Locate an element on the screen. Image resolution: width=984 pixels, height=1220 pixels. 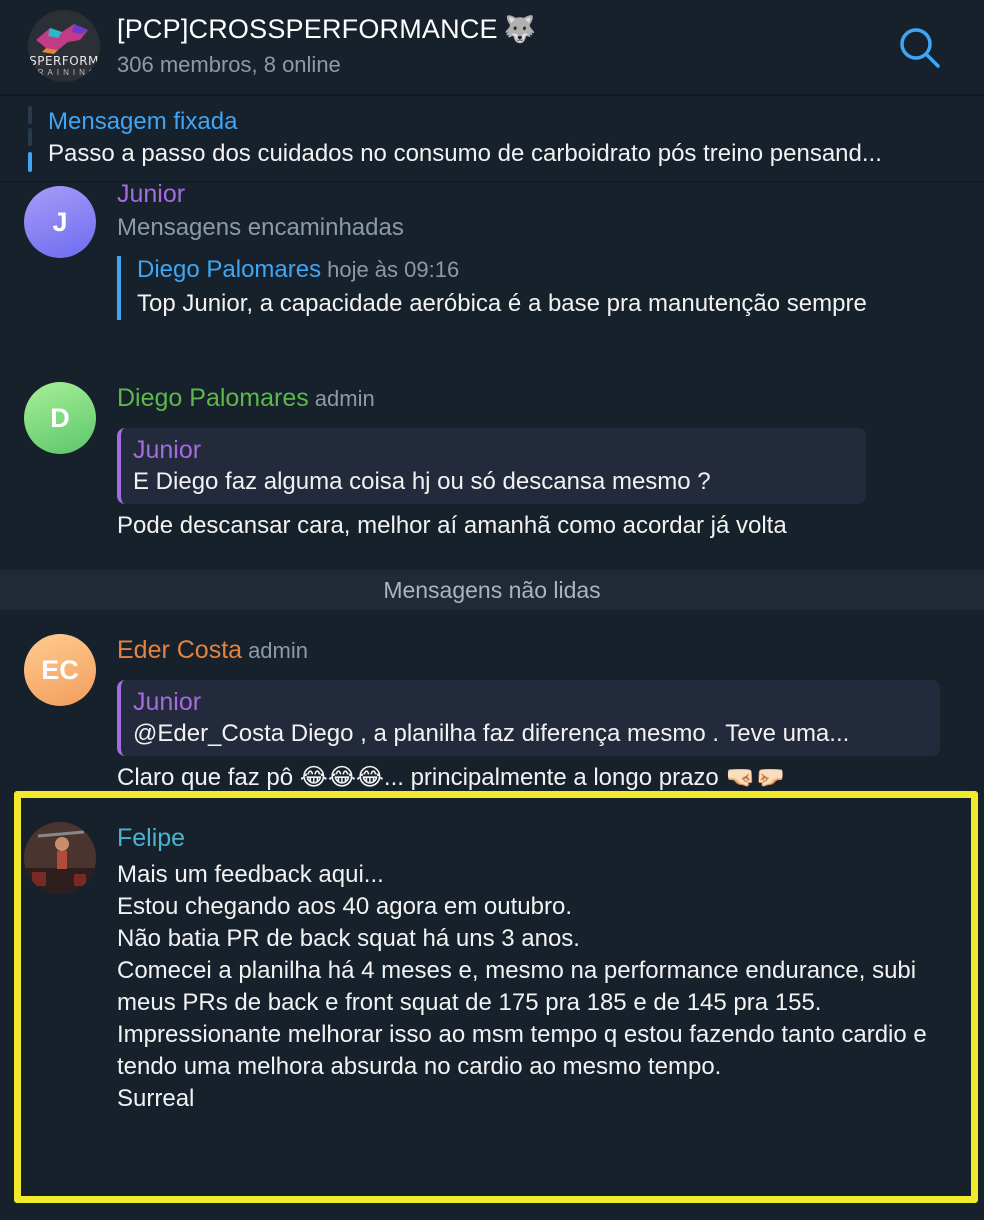
forward-sender-name: Diego Palomares is located at coordinates (229, 269).